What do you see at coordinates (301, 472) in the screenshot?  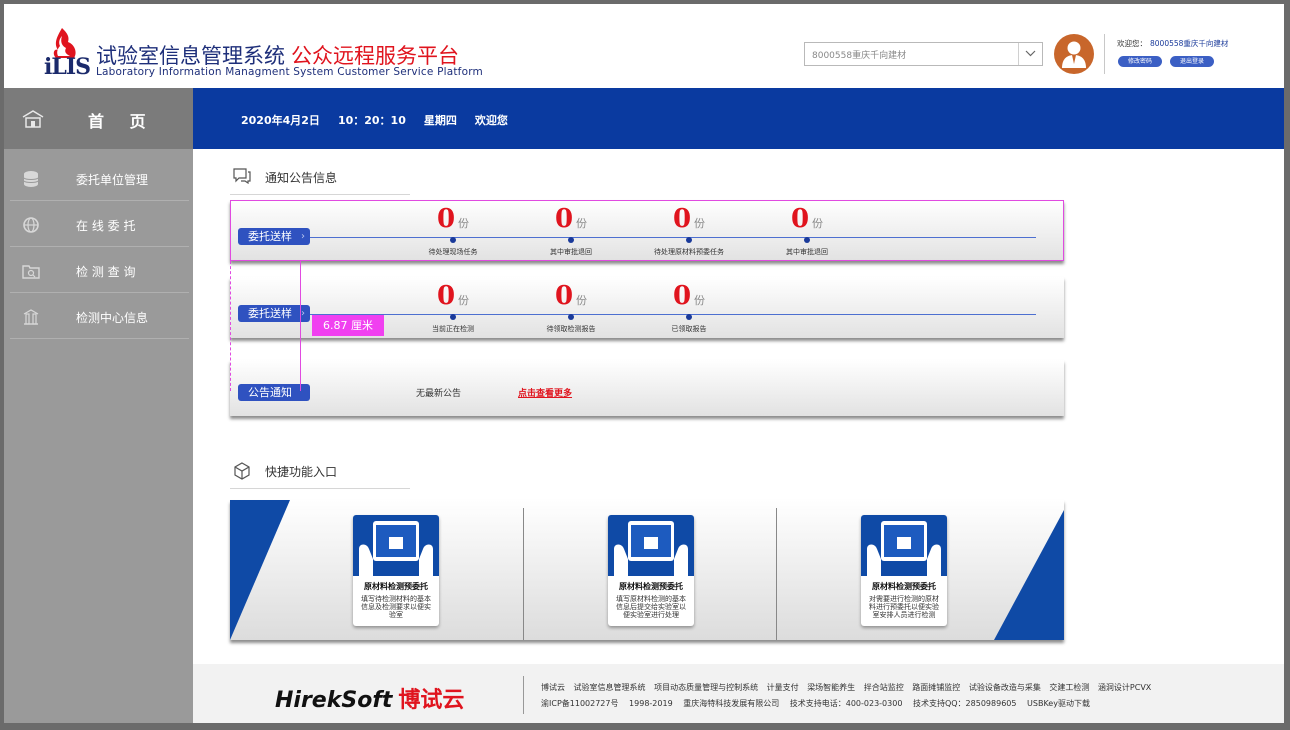 I see `quick-section-label: 快捷功能入口` at bounding box center [301, 472].